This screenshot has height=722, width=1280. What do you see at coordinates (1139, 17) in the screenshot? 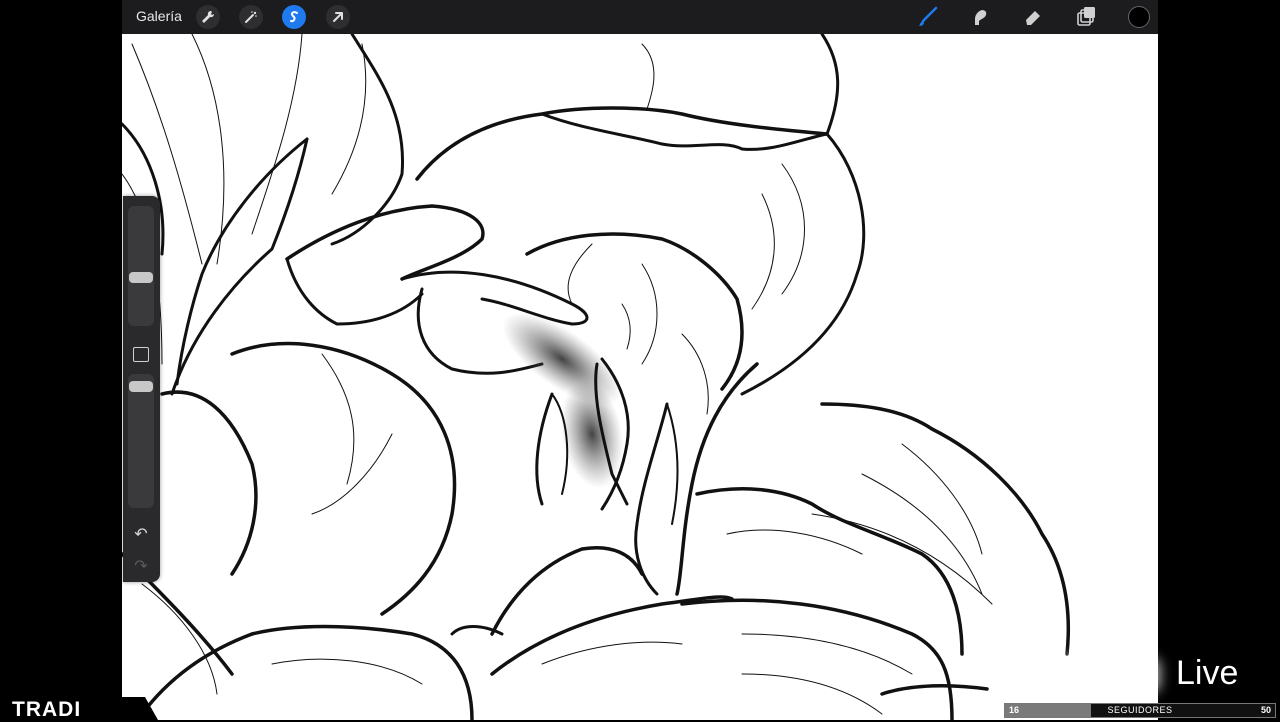
I see `color-picker-button` at bounding box center [1139, 17].